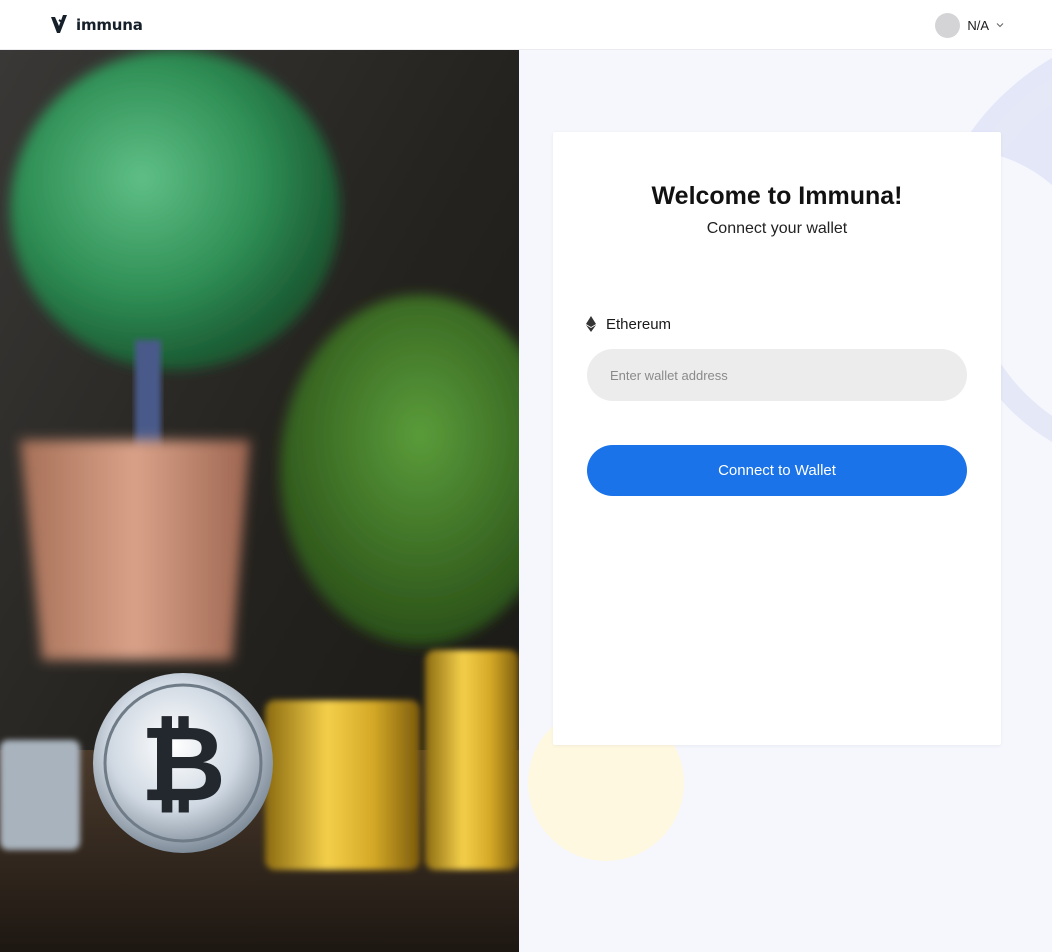 This screenshot has width=1052, height=952. I want to click on top-navbar: immuna N/A, so click(526, 25).